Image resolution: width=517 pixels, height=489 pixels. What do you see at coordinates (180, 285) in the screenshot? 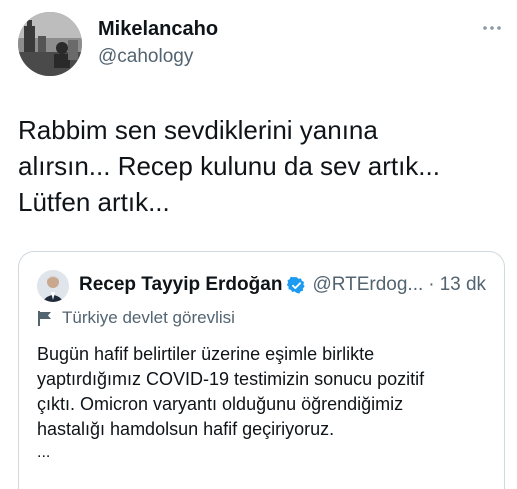
I see `quoted-author-name: Recep Tayyip Erdoğan` at bounding box center [180, 285].